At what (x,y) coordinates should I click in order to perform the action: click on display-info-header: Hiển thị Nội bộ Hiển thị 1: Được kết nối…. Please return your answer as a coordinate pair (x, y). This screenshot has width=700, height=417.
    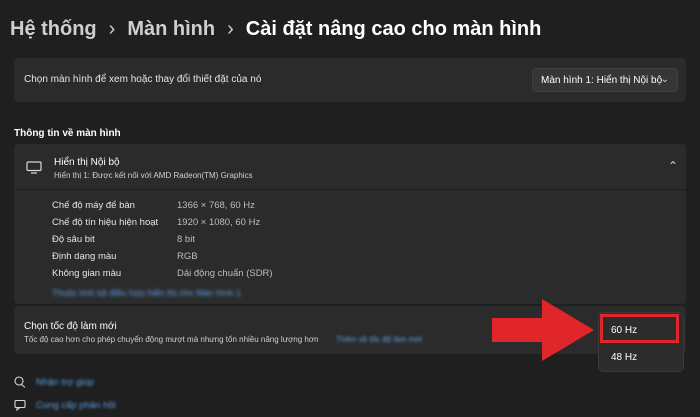
    Looking at the image, I should click on (350, 167).